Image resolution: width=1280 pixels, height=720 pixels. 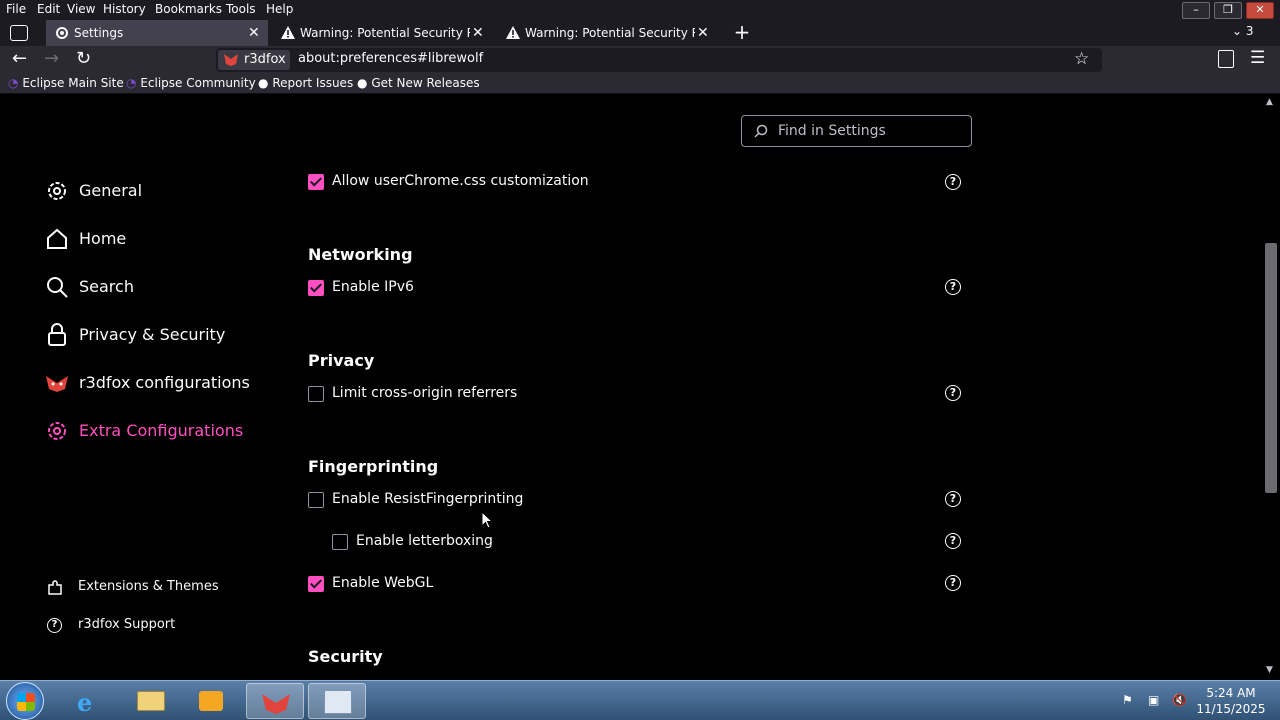 What do you see at coordinates (316, 584) in the screenshot?
I see `checkbox-webgl` at bounding box center [316, 584].